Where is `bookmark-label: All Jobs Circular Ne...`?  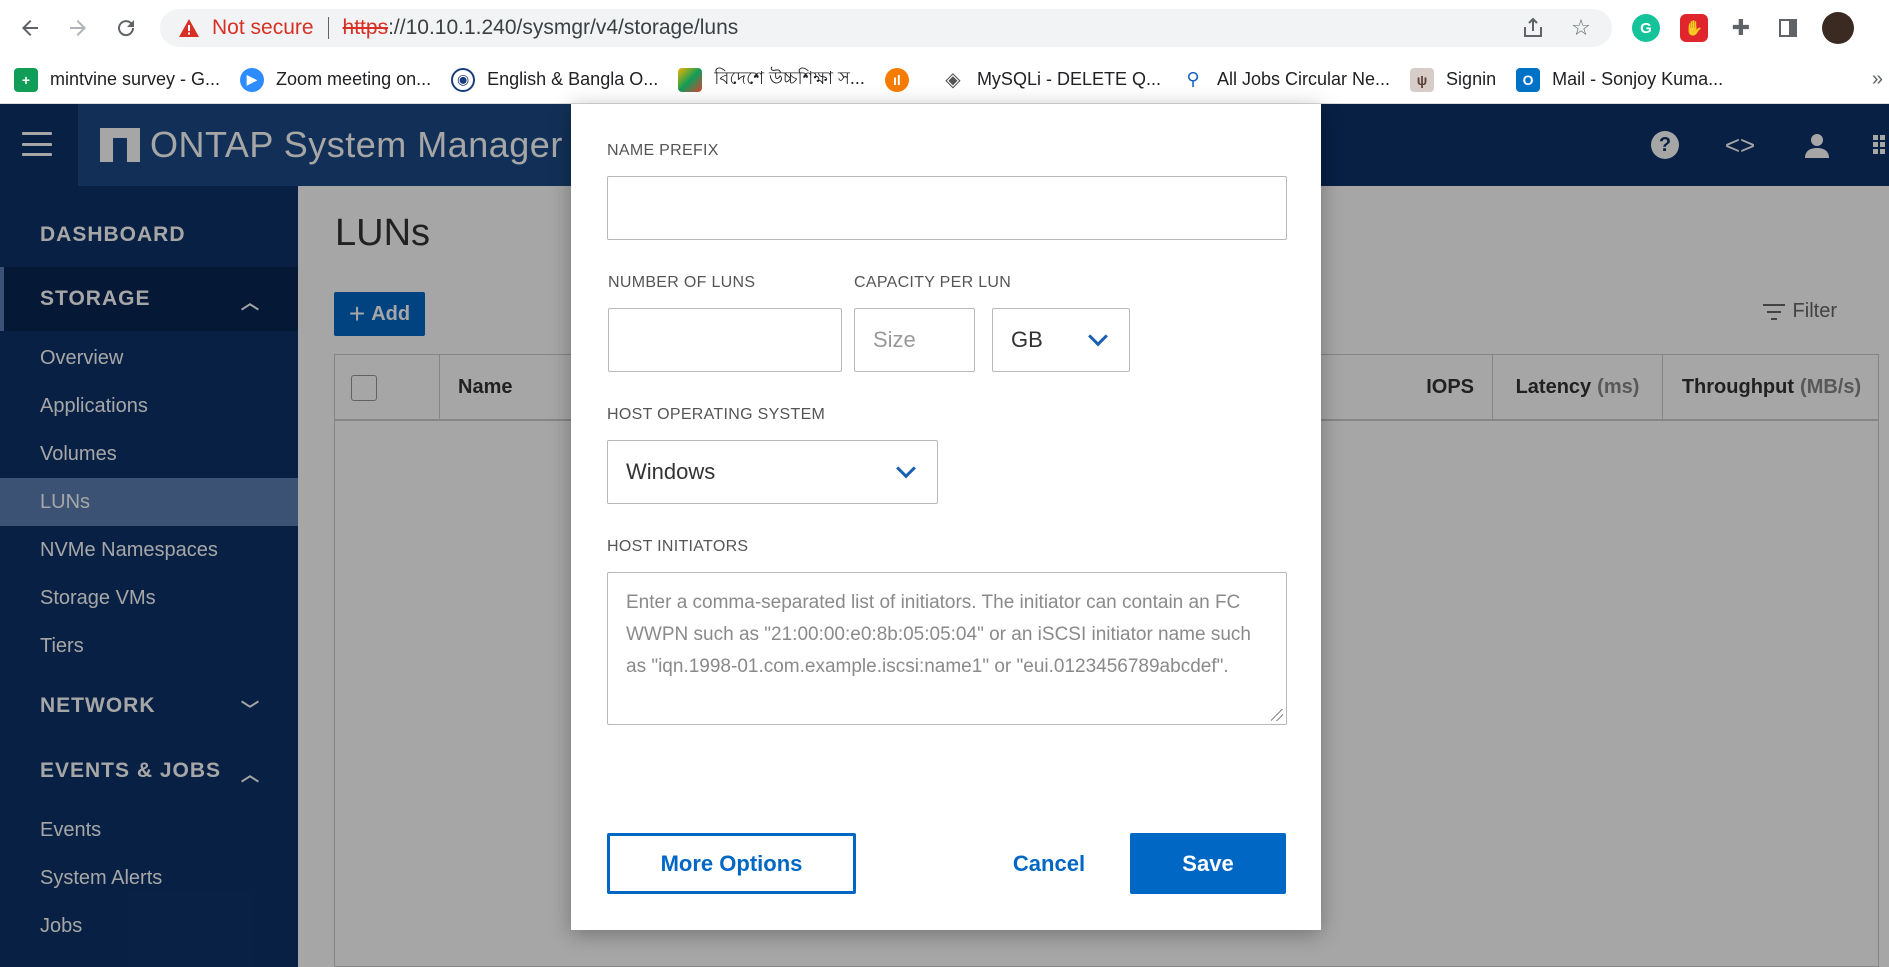
bookmark-label: All Jobs Circular Ne... is located at coordinates (1303, 79).